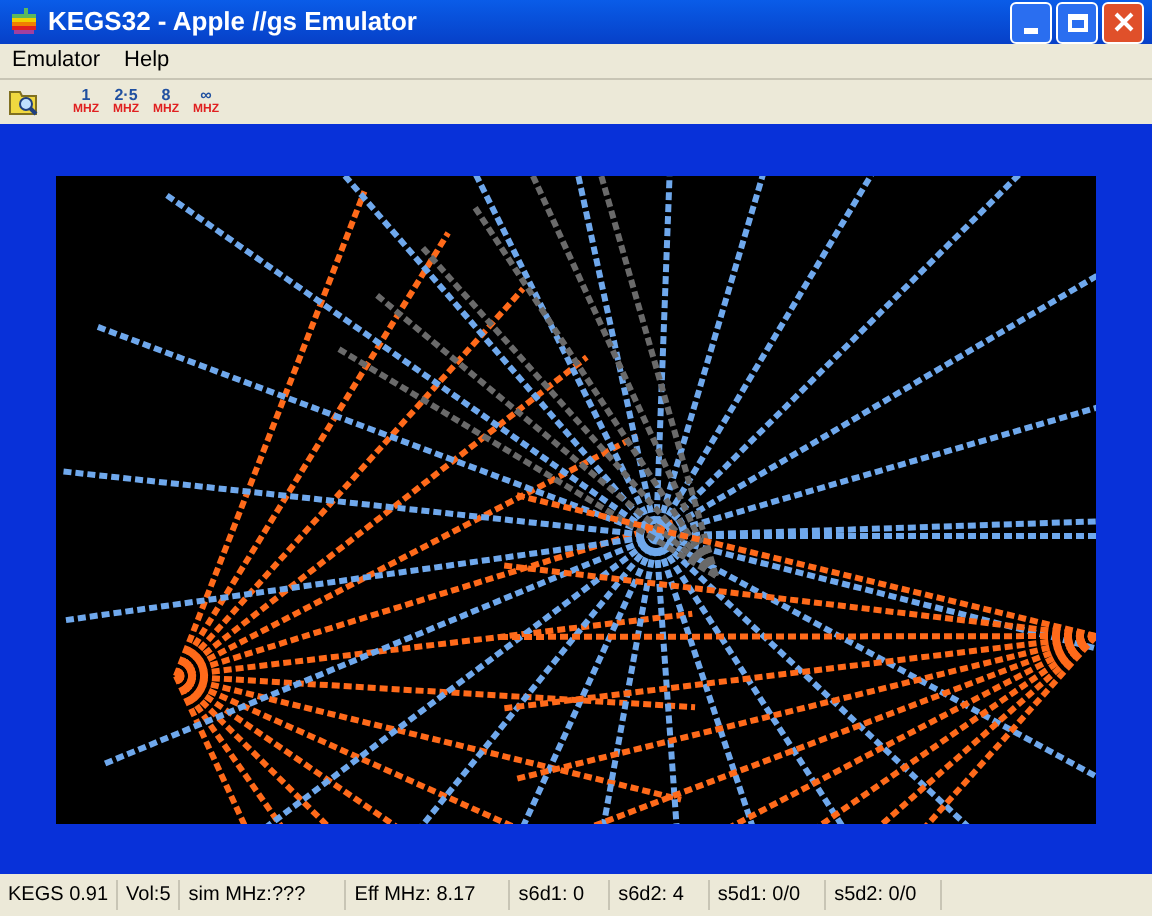  Describe the element at coordinates (768, 895) in the screenshot. I see `status-field: s5d1: 0/0` at that location.